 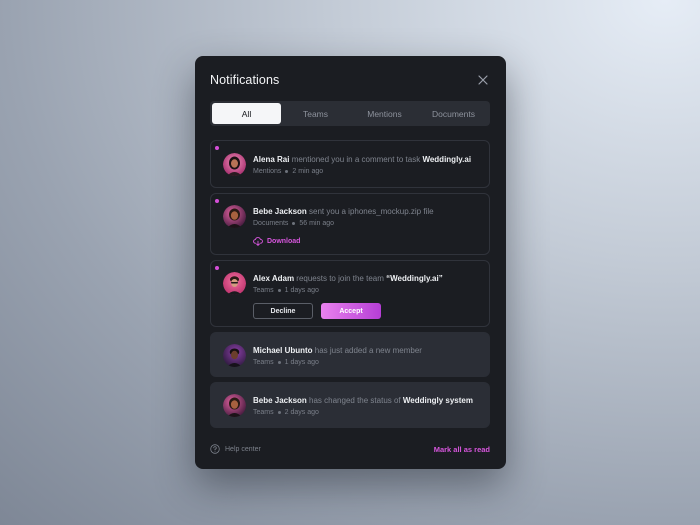 What do you see at coordinates (340, 278) in the screenshot?
I see `message-text: requests to join the team` at bounding box center [340, 278].